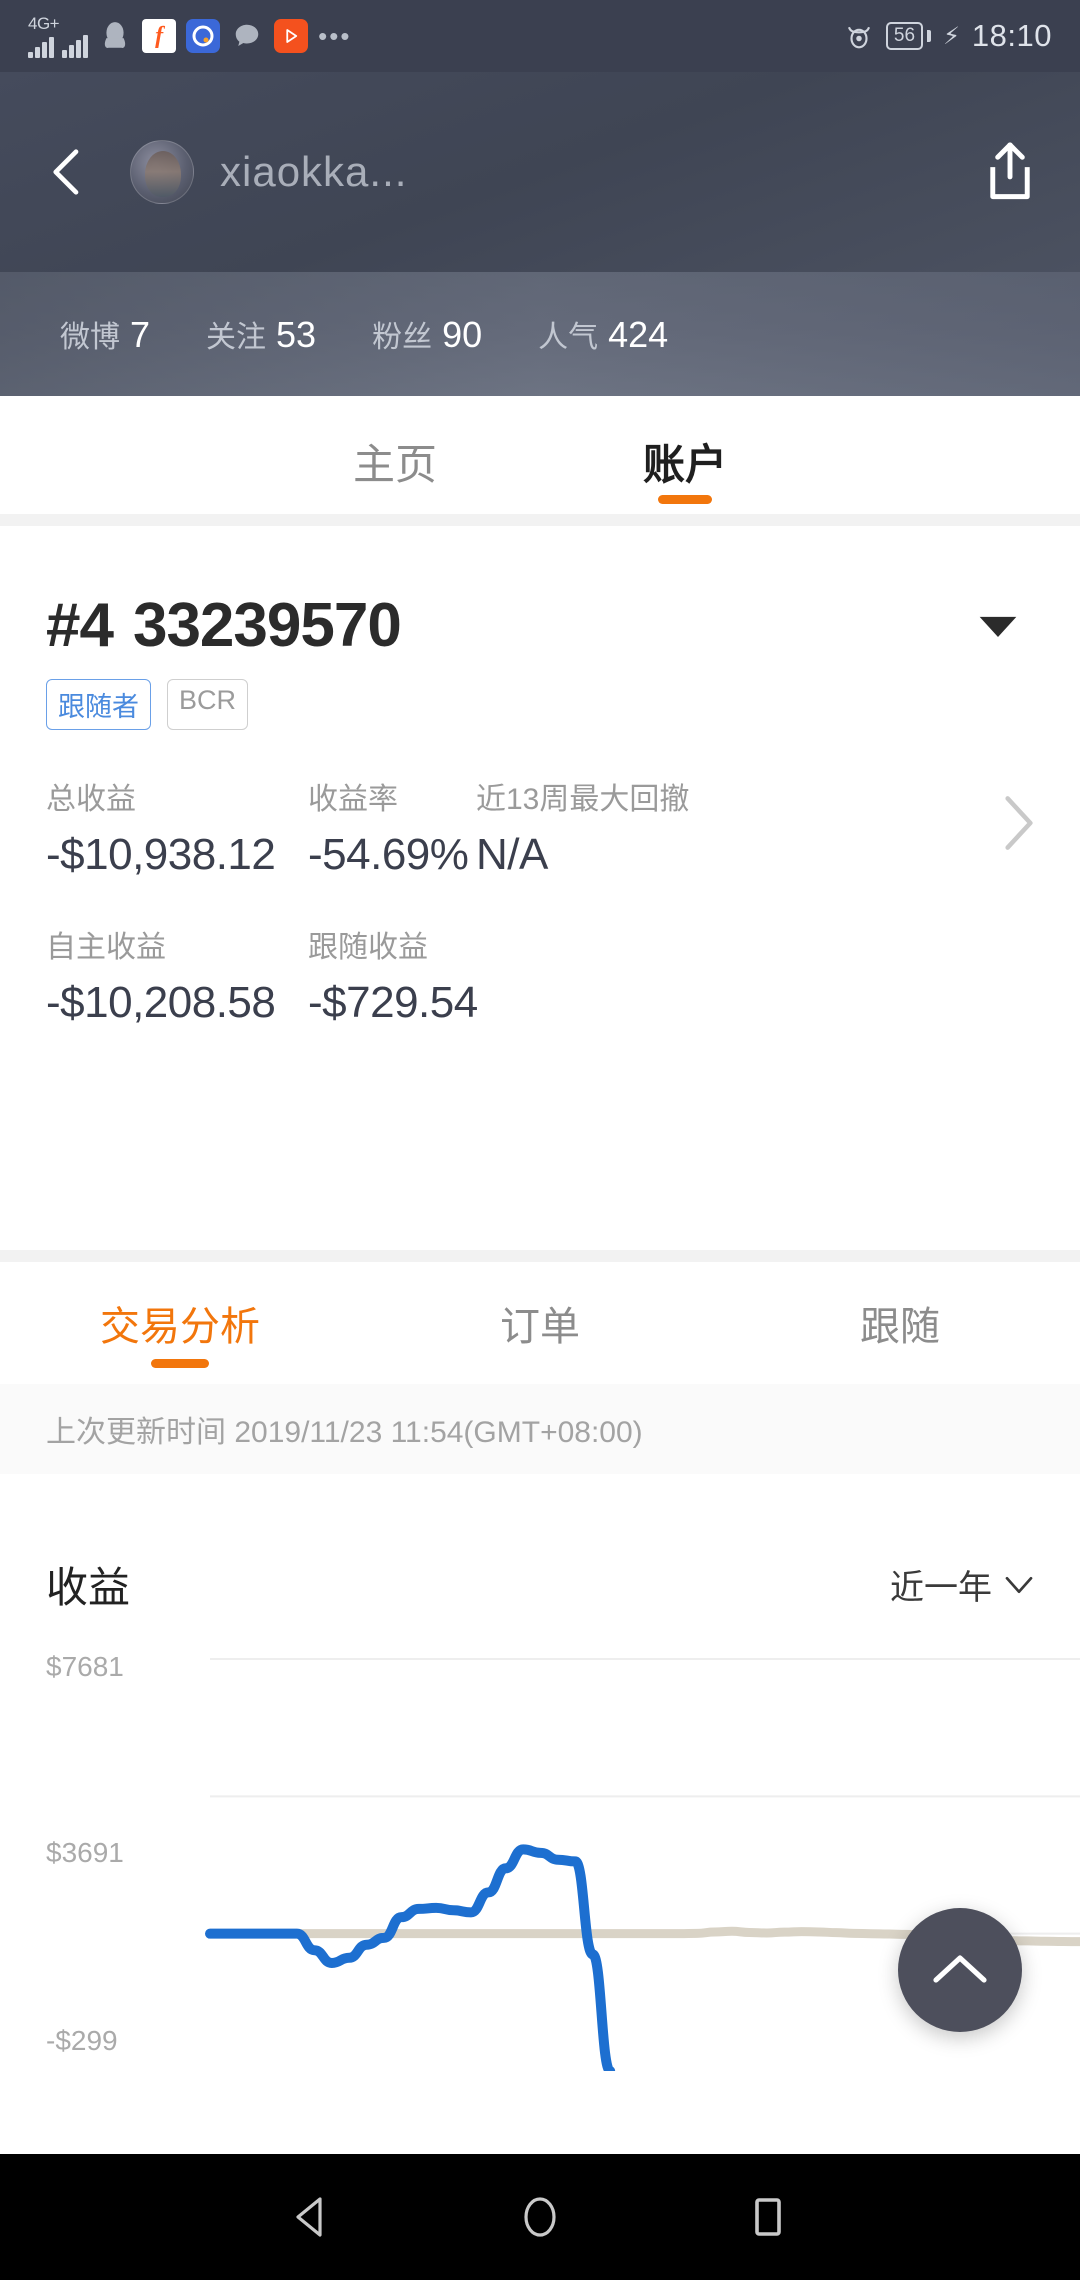 The image size is (1080, 2280). What do you see at coordinates (75, 45) in the screenshot?
I see `signal-bars-icon` at bounding box center [75, 45].